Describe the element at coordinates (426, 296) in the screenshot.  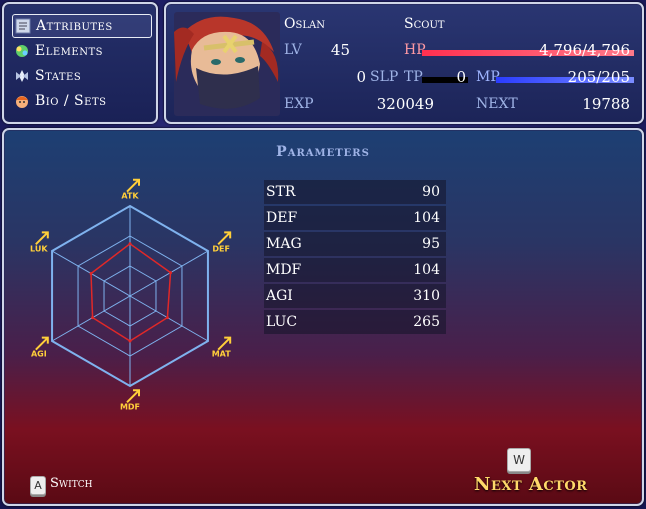
I see `param-value: 310` at that location.